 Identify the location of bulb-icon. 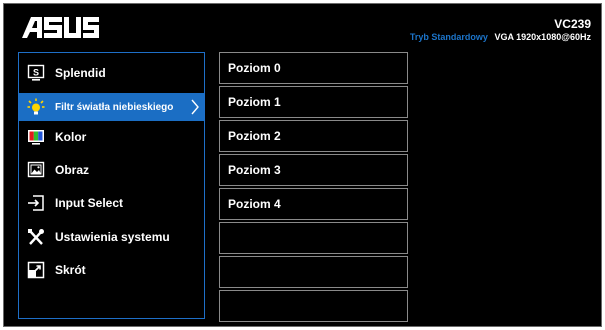
(36, 107).